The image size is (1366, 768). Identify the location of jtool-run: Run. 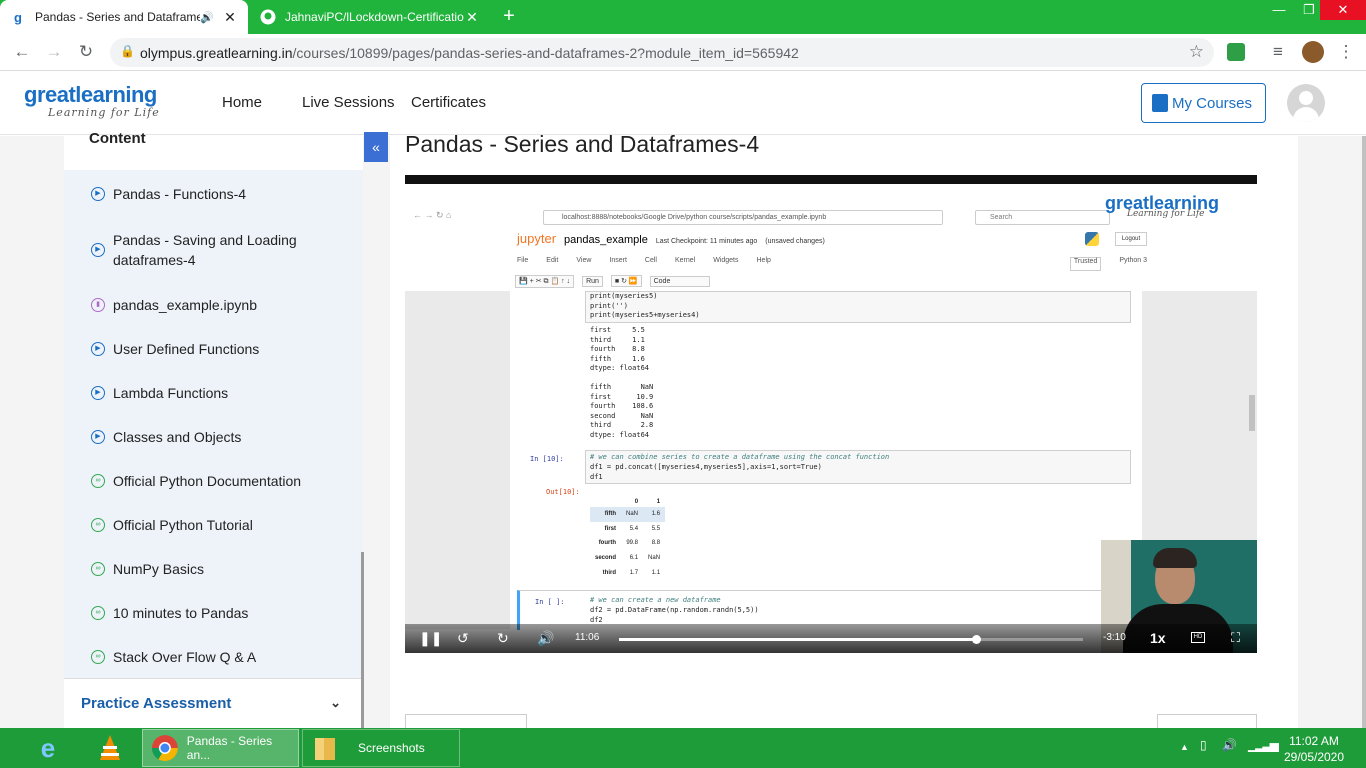
(592, 281).